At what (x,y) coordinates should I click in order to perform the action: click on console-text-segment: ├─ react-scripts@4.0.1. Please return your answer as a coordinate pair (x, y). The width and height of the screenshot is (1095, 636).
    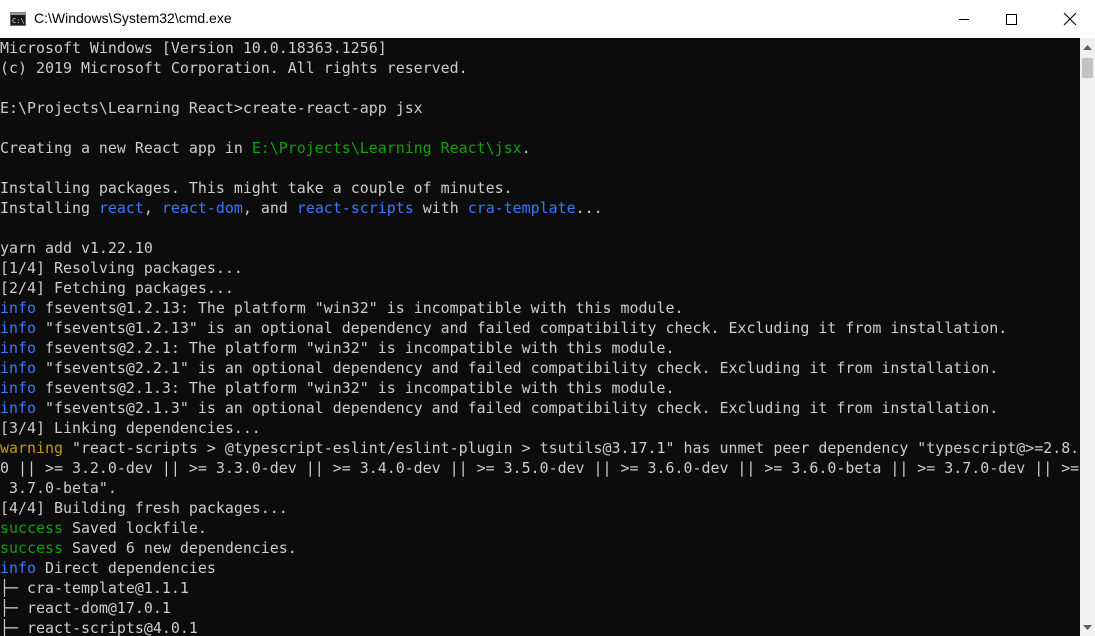
    Looking at the image, I should click on (99, 627).